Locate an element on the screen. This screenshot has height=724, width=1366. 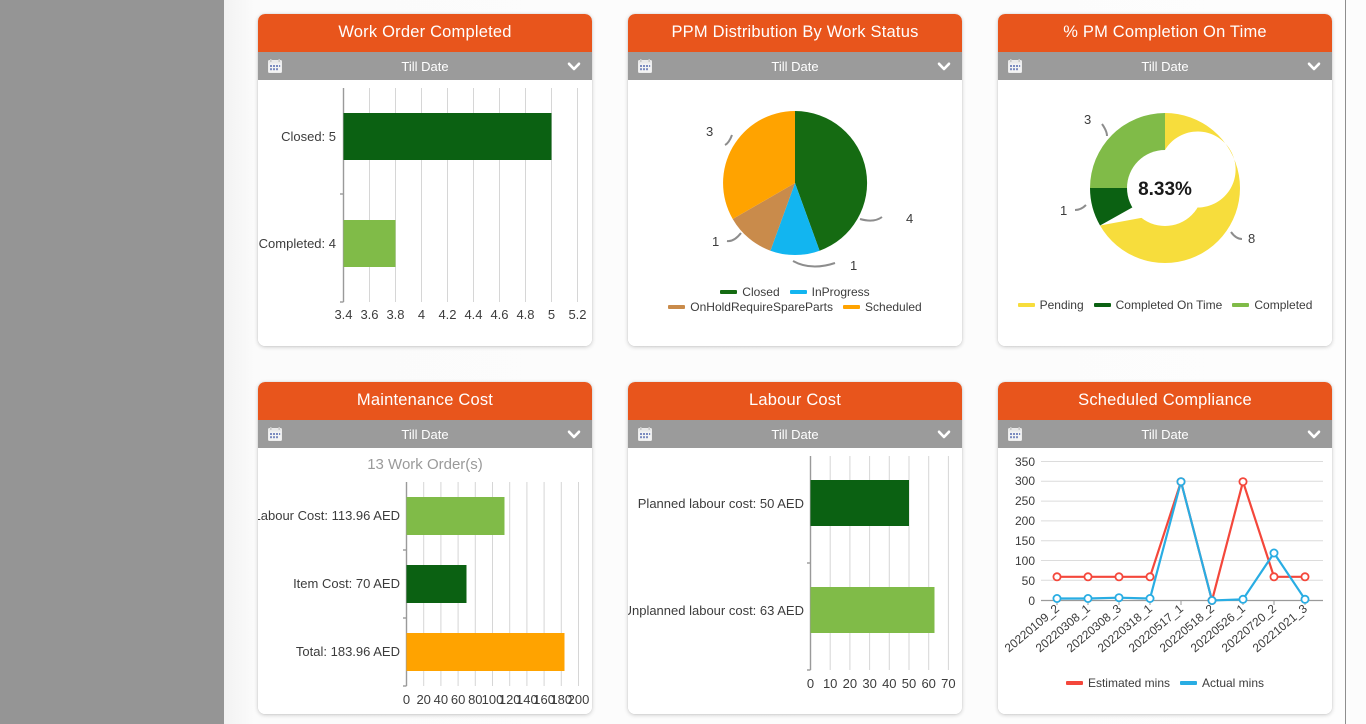
svg-text: 4.4 is located at coordinates (473, 314).